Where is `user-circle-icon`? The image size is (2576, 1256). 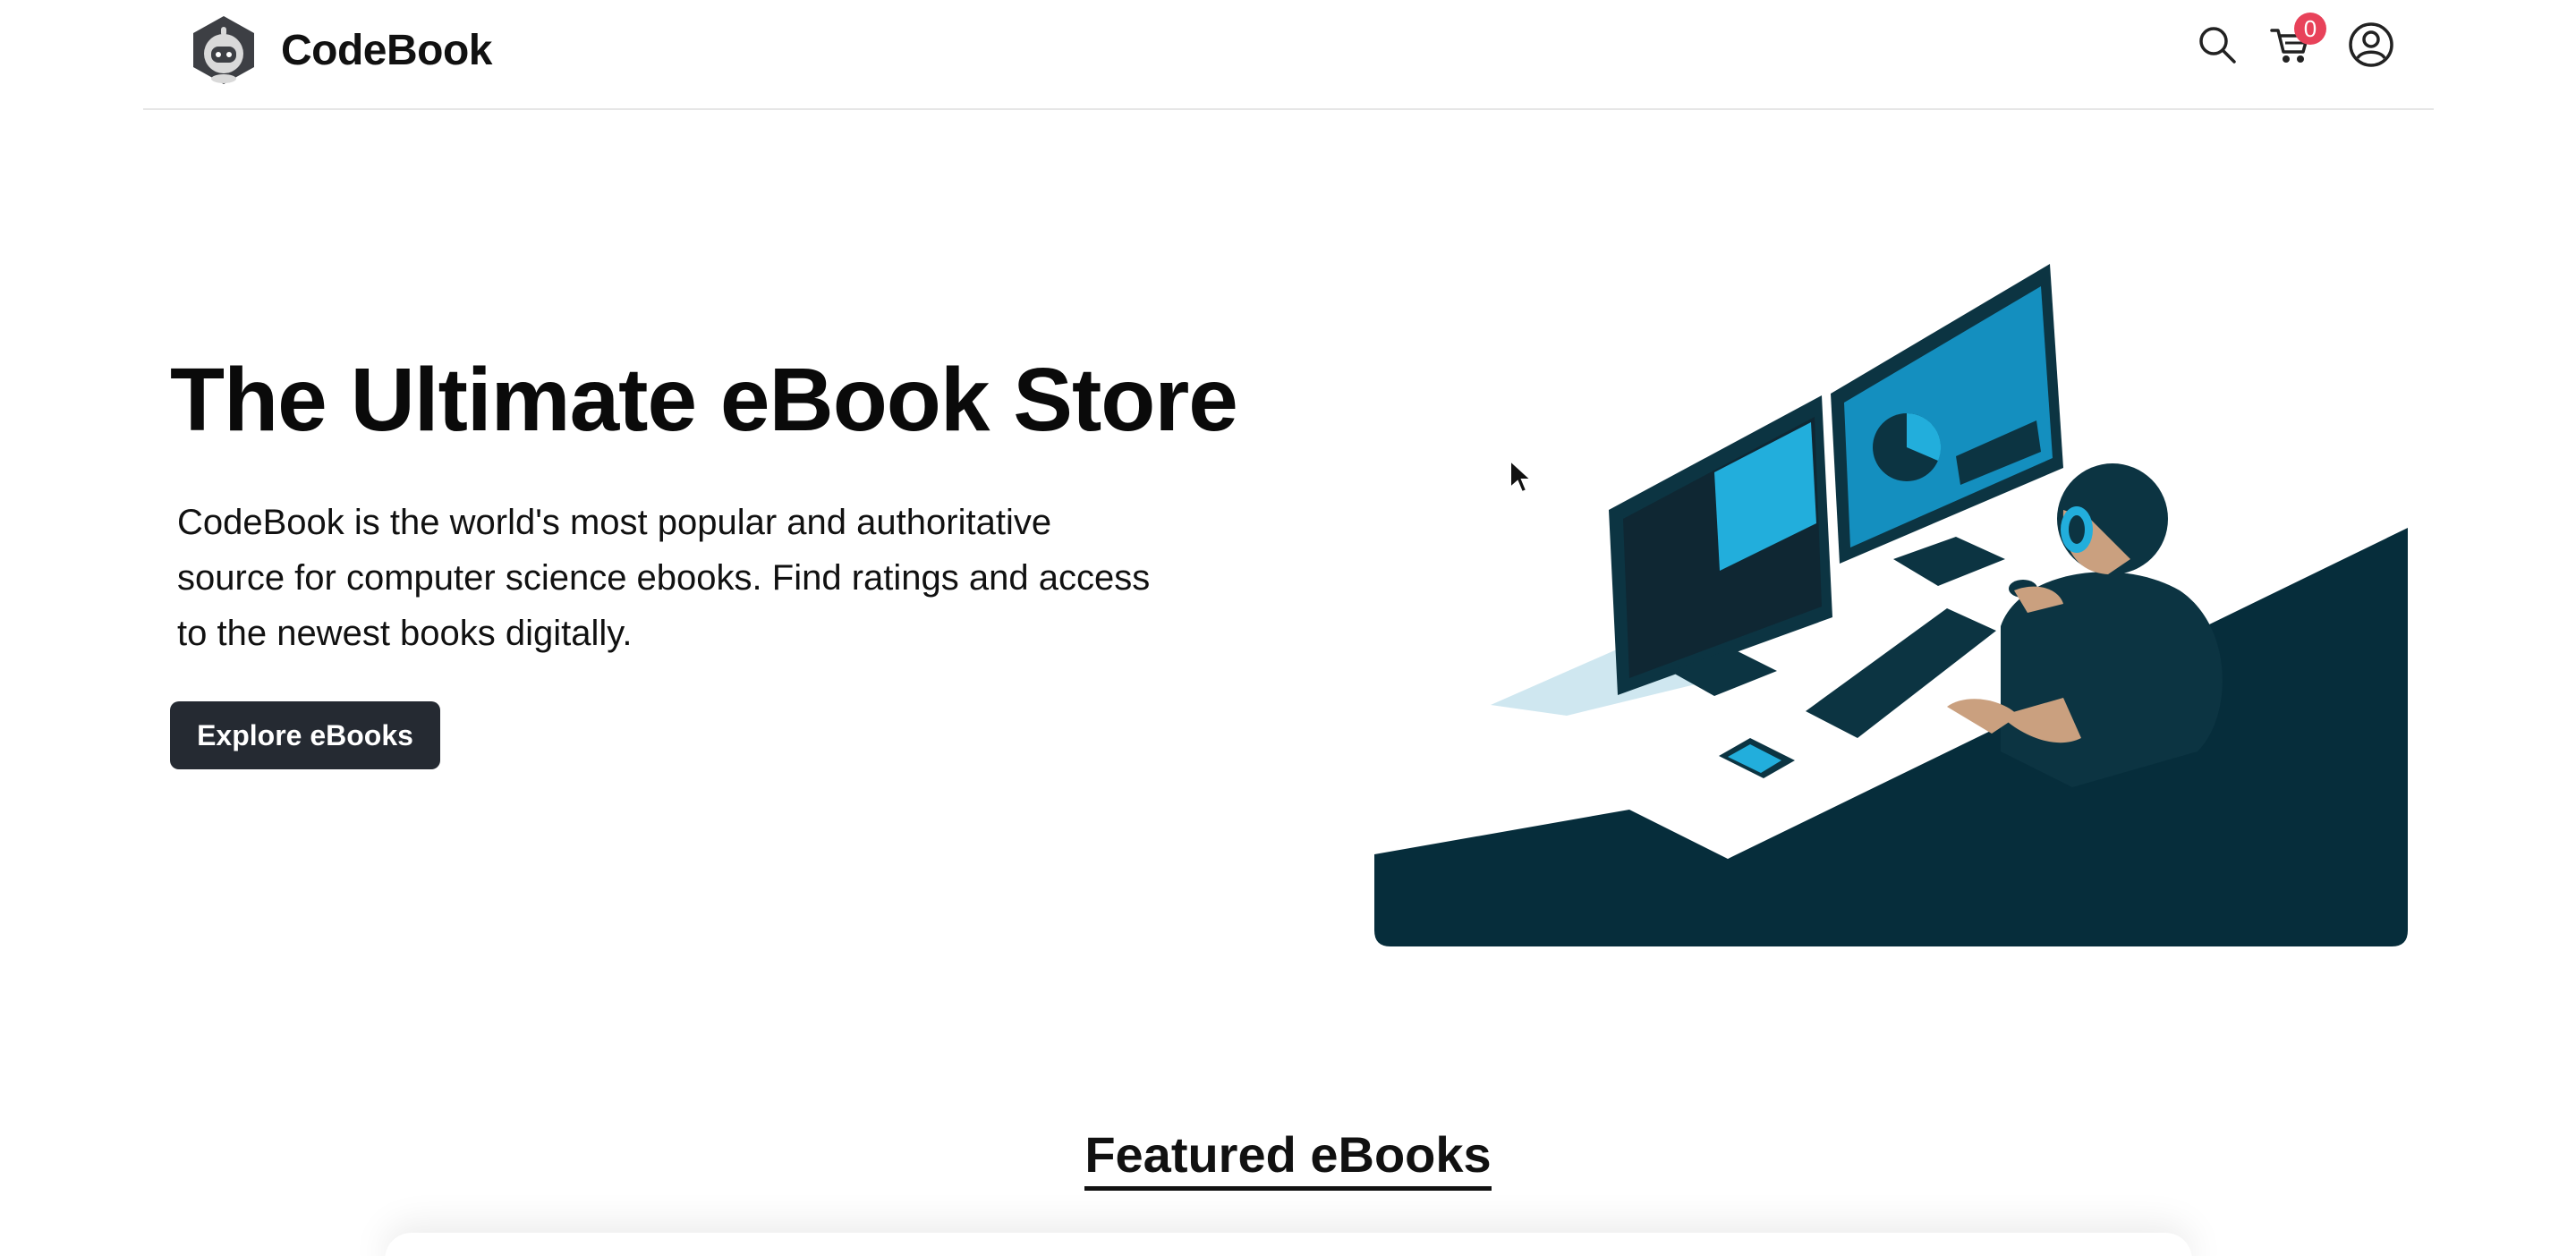 user-circle-icon is located at coordinates (2371, 44).